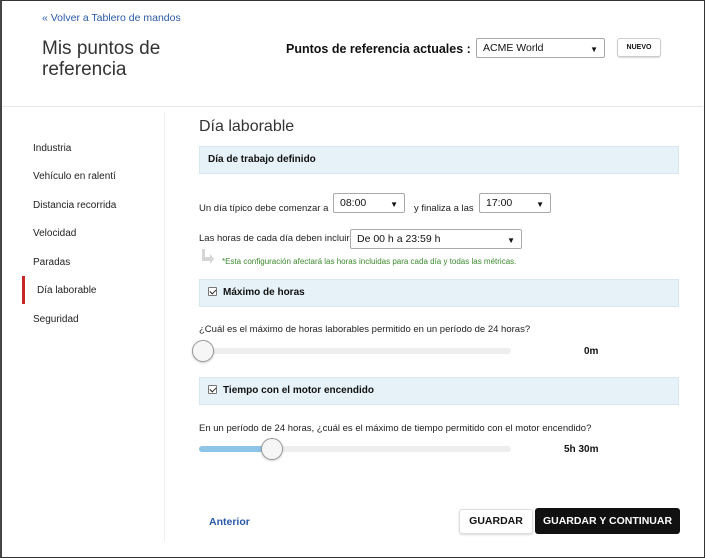 The height and width of the screenshot is (558, 705). What do you see at coordinates (264, 208) in the screenshot?
I see `start-label: Un día típico debe comenzar a` at bounding box center [264, 208].